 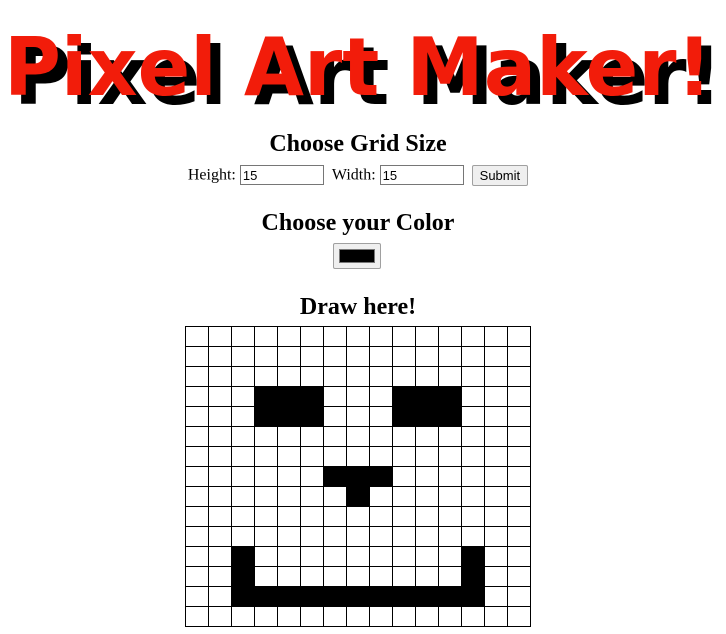 What do you see at coordinates (500, 175) in the screenshot?
I see `submit-button: Submit` at bounding box center [500, 175].